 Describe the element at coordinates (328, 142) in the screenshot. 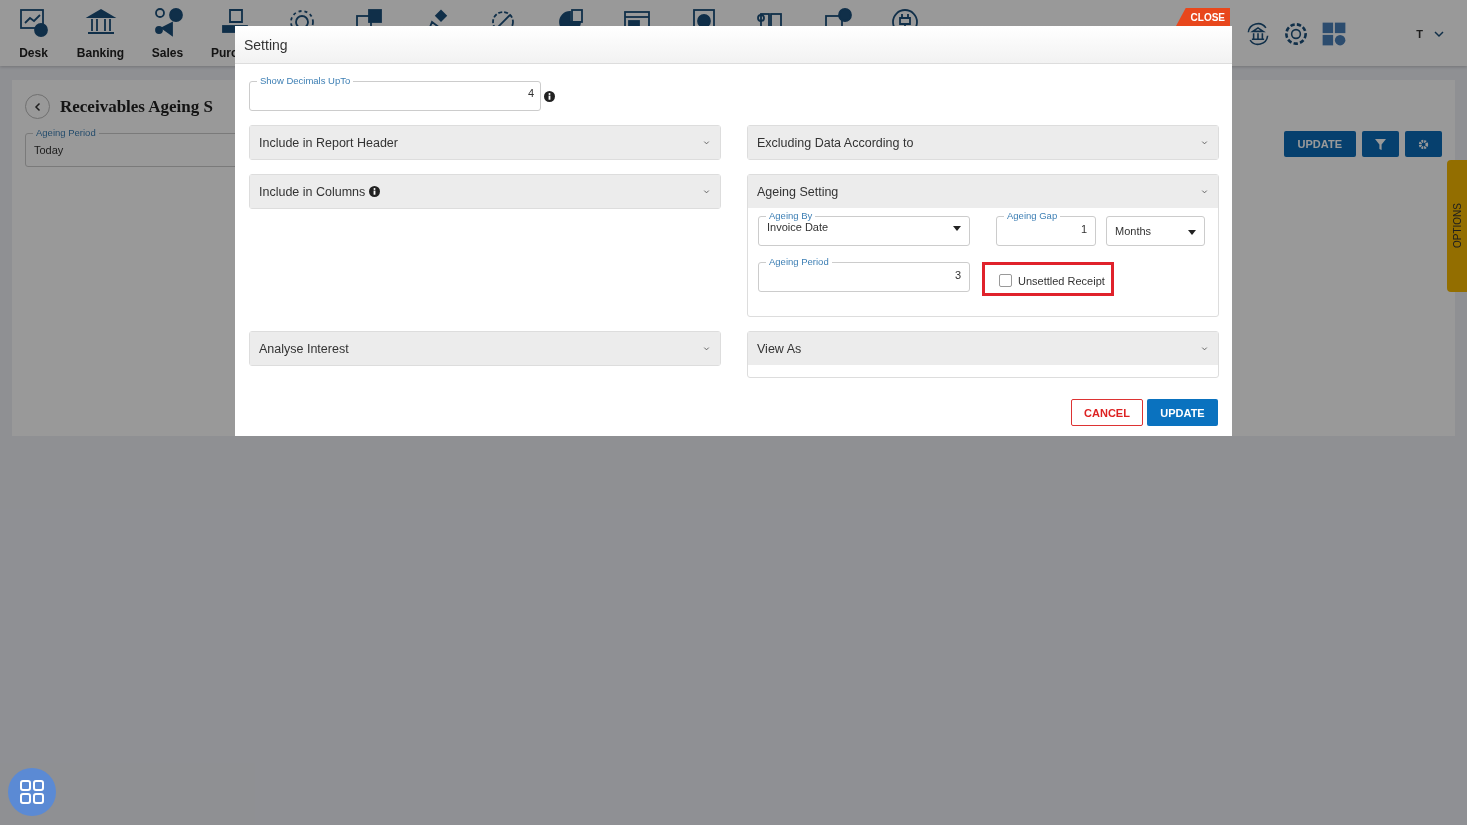

I see `accordion-title: Include in Report Header` at that location.